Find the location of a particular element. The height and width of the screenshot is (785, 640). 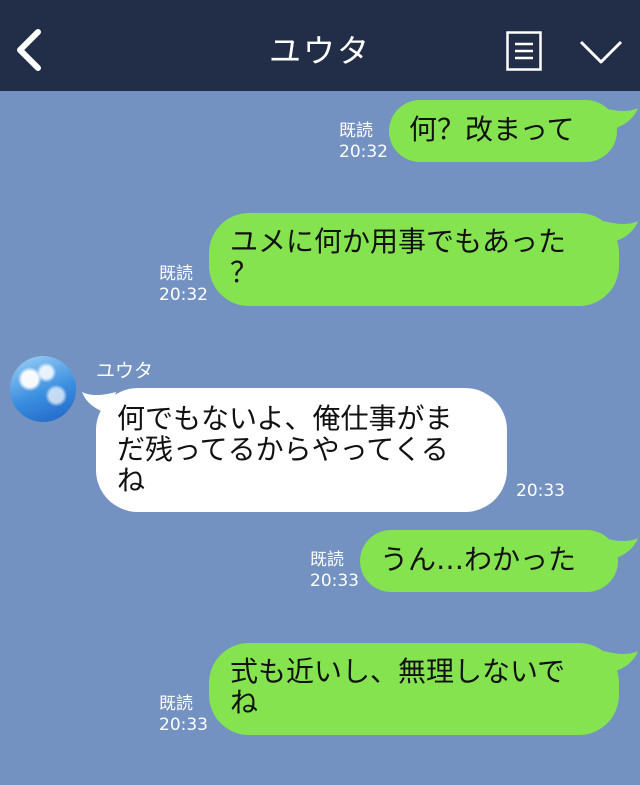

chevron-down-icon is located at coordinates (601, 52).